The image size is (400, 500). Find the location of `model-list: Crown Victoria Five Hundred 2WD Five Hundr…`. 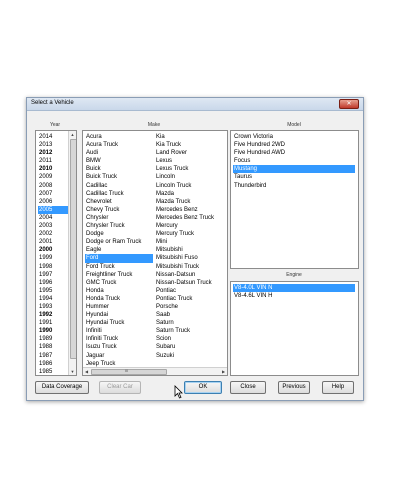

model-list: Crown Victoria Five Hundred 2WD Five Hundr… is located at coordinates (294, 199).